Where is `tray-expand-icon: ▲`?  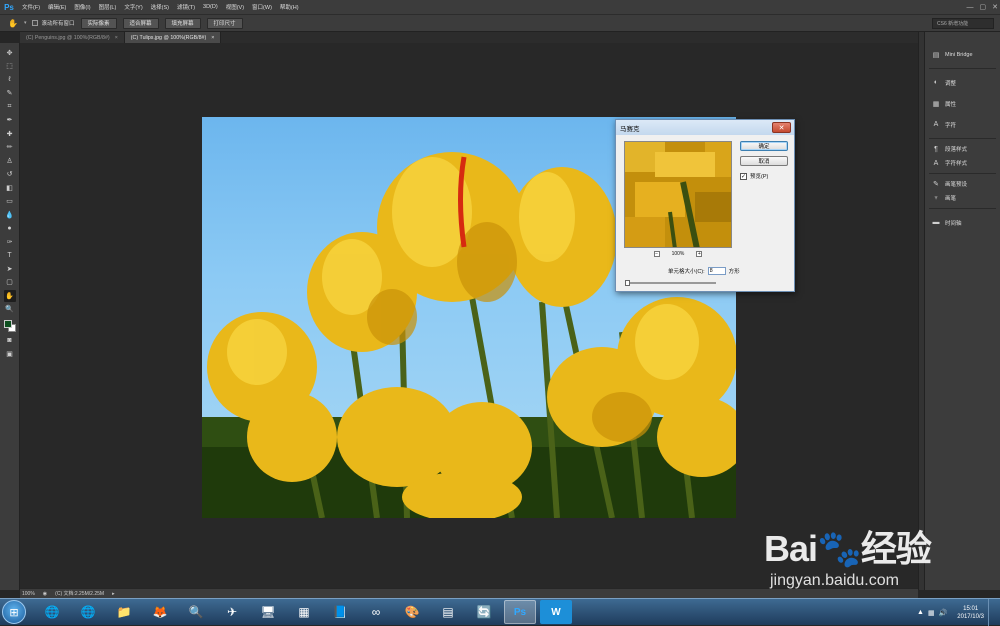 tray-expand-icon: ▲ is located at coordinates (920, 612).